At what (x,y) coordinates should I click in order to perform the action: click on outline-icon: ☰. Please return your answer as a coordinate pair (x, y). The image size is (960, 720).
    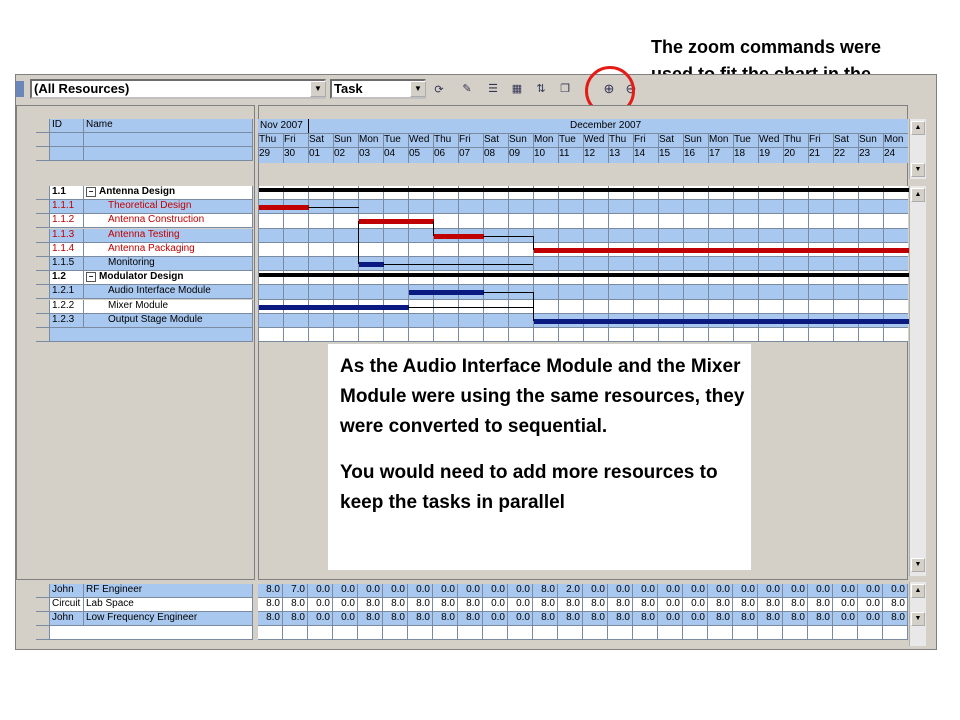
    Looking at the image, I should click on (493, 89).